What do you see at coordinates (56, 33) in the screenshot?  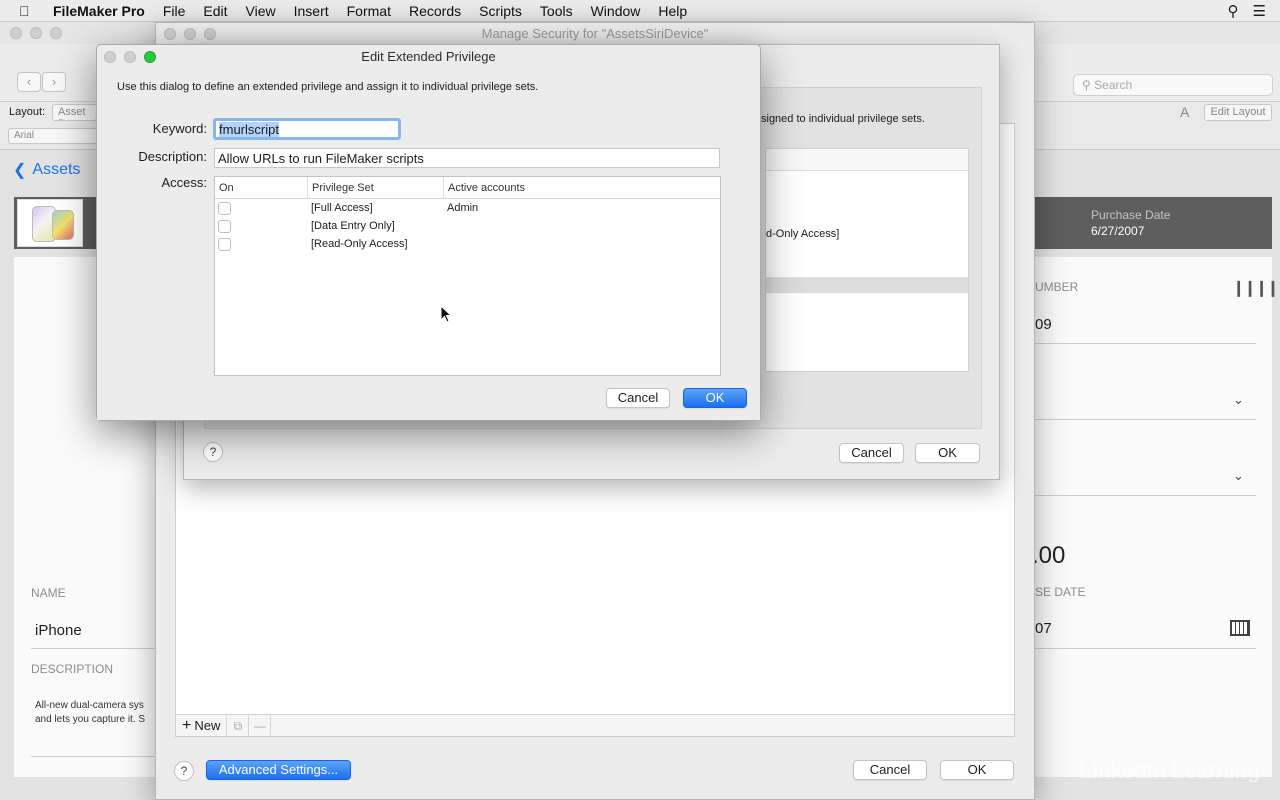 I see `zoom-button` at bounding box center [56, 33].